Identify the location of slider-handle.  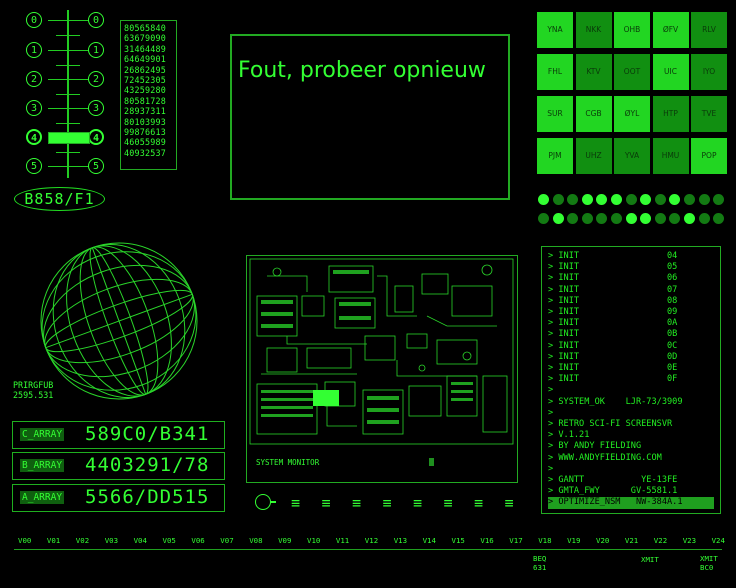
(69, 138).